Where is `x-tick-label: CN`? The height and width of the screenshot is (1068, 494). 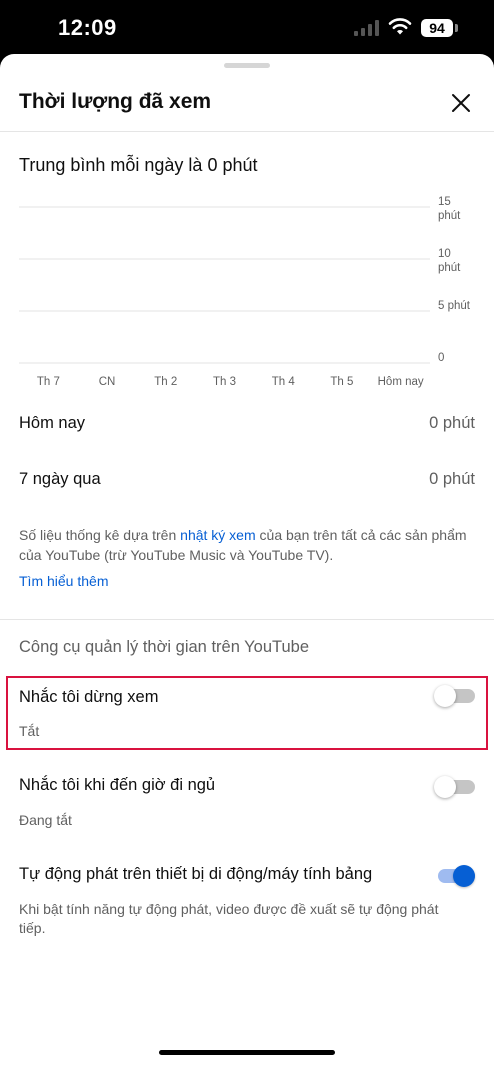
x-tick-label: CN is located at coordinates (107, 382).